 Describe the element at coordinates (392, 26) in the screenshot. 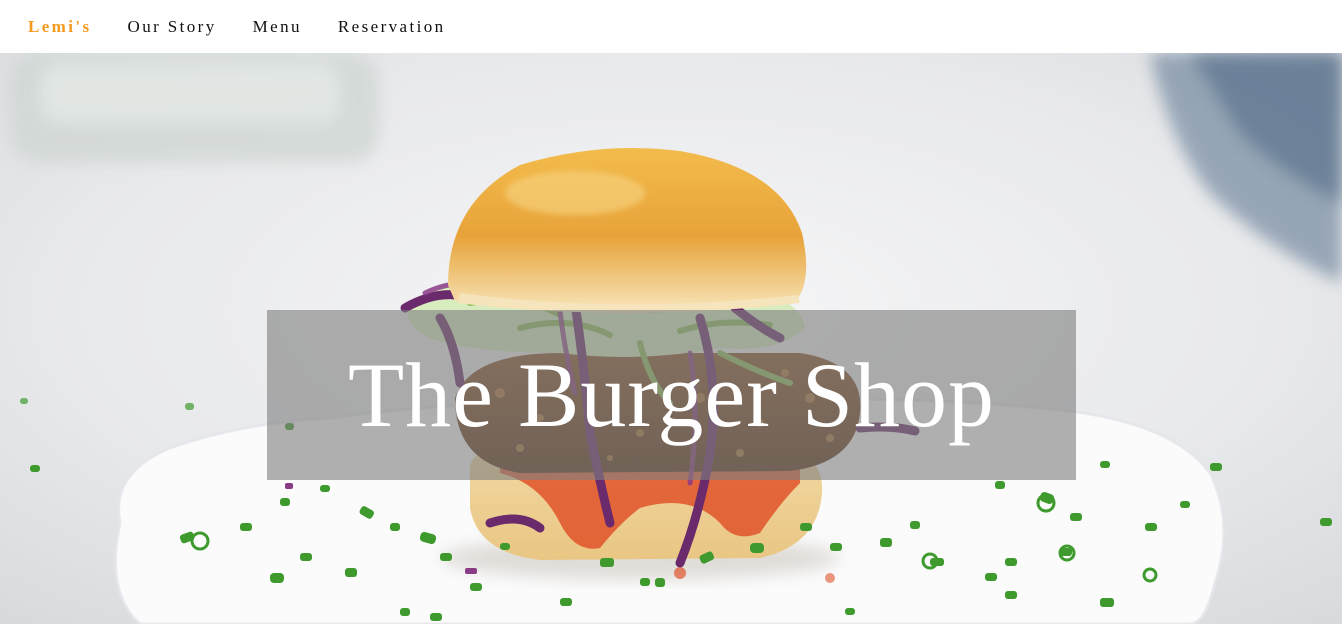

I see `nav-link-reservation: Reservation` at that location.